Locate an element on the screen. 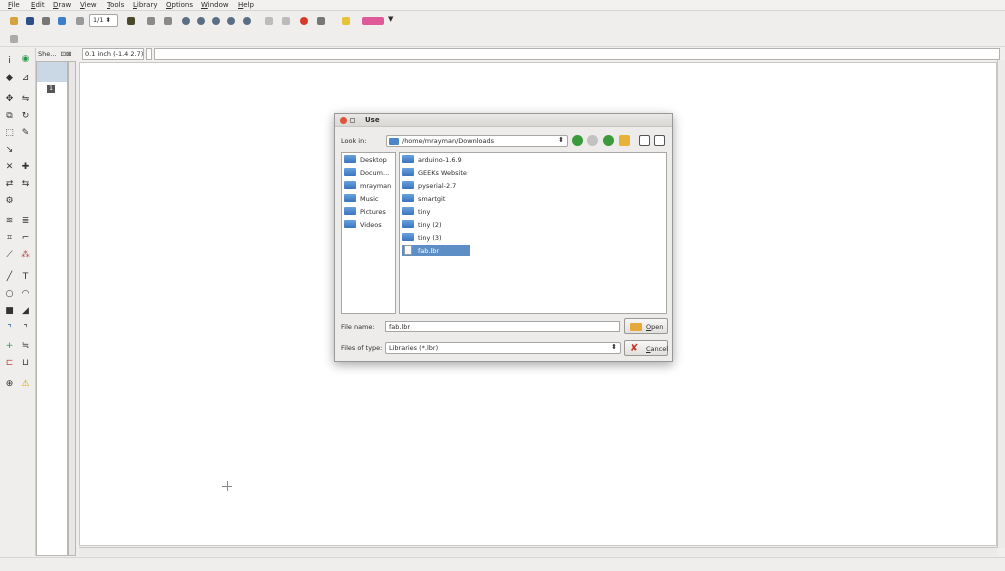  menu-edit: Edit is located at coordinates (38, 5).